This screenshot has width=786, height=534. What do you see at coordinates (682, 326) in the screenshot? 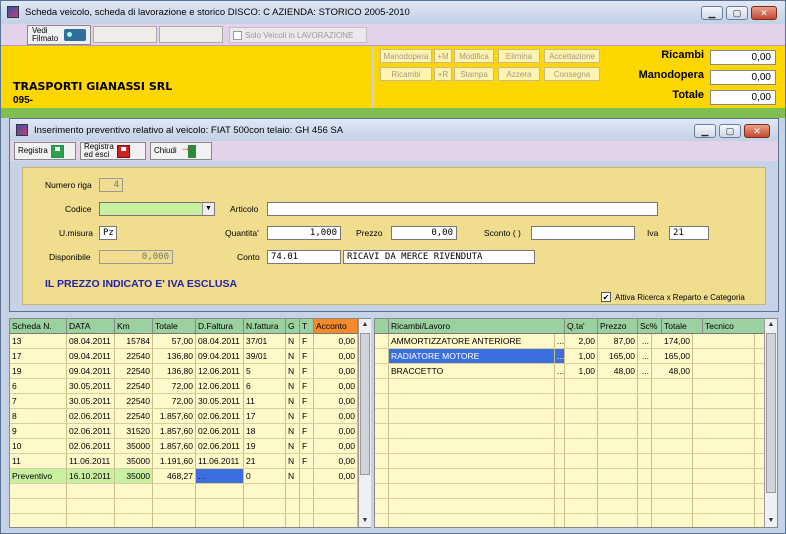
I see `col-totale-r: Totale` at bounding box center [682, 326].